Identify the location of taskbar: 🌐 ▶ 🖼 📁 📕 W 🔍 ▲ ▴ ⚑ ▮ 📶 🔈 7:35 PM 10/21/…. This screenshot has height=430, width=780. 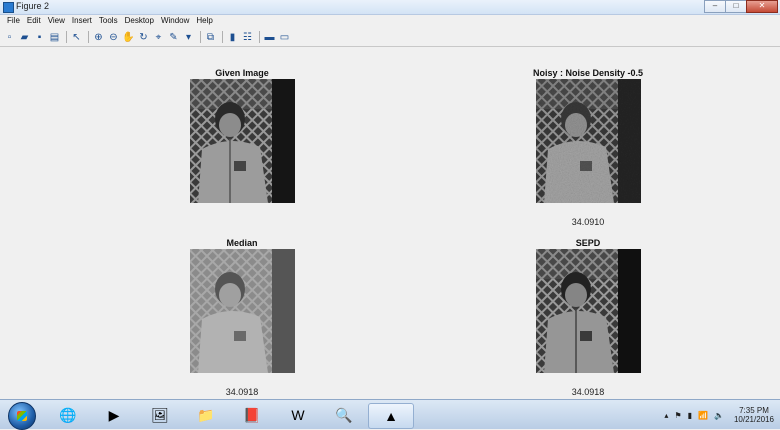
(390, 414).